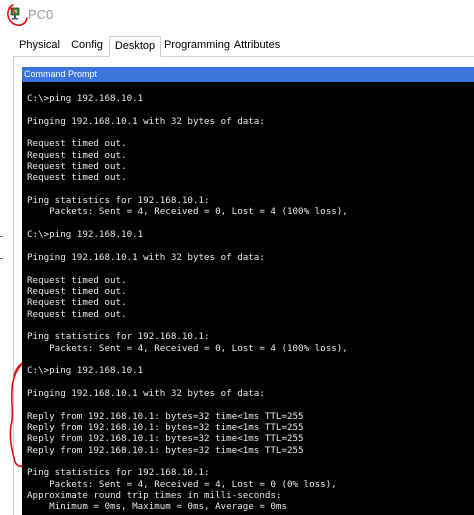 The height and width of the screenshot is (515, 474). Describe the element at coordinates (237, 15) in the screenshot. I see `title-bar: PC0` at that location.